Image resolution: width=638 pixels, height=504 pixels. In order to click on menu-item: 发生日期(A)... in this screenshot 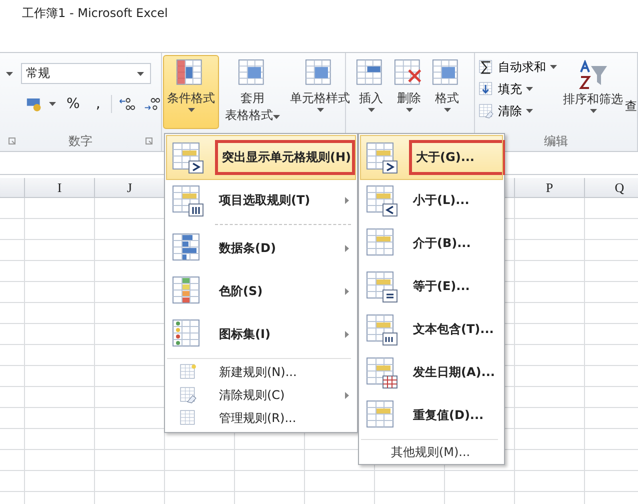, I will do `click(431, 372)`.